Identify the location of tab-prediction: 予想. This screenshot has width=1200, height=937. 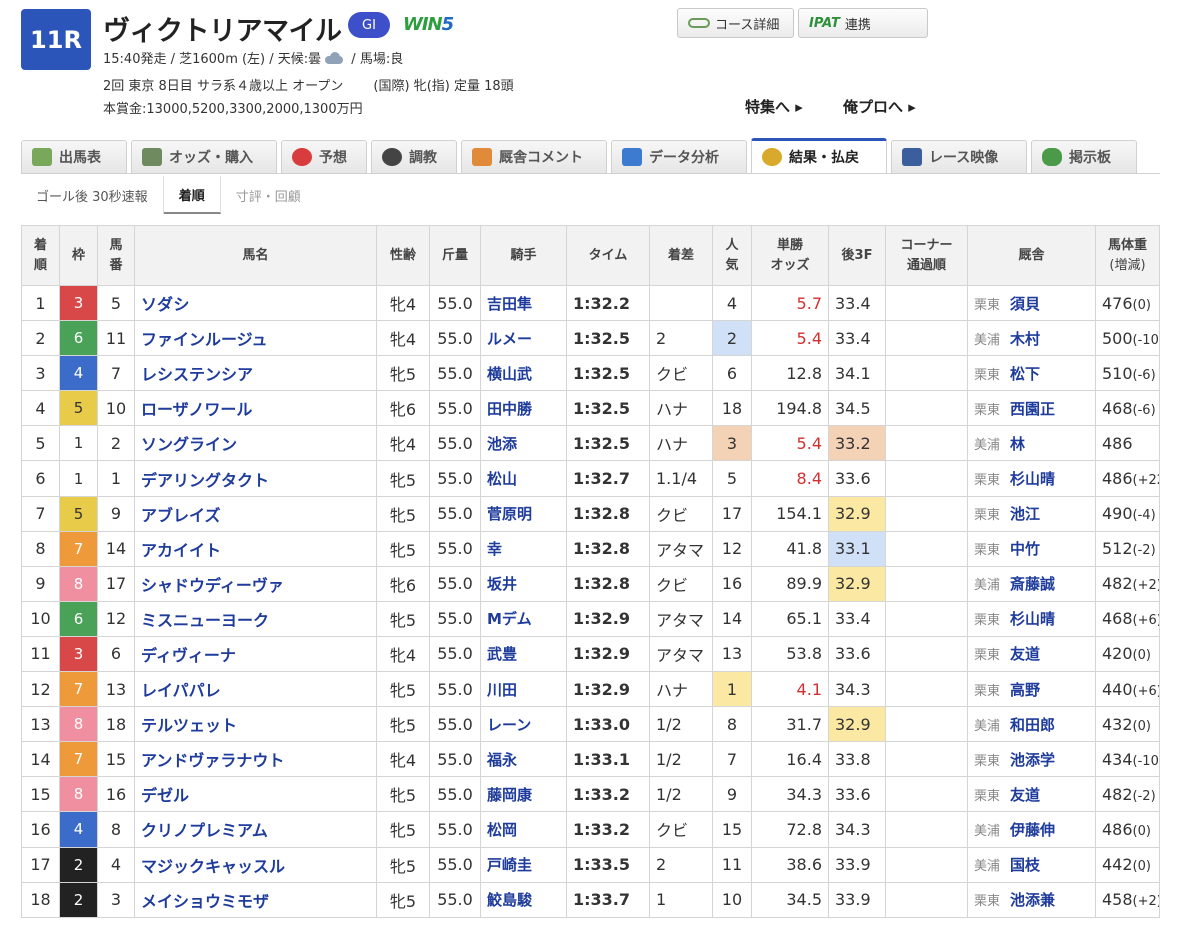
(324, 156).